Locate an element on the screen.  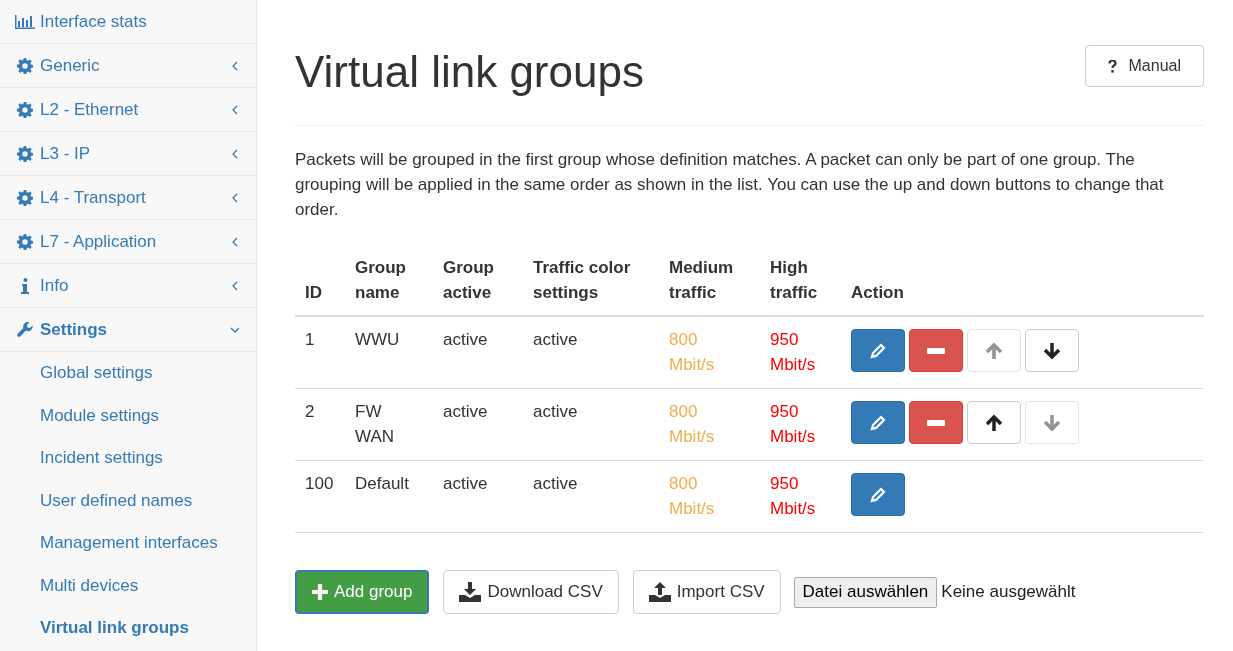
column-header: Traffic color settings is located at coordinates (591, 285).